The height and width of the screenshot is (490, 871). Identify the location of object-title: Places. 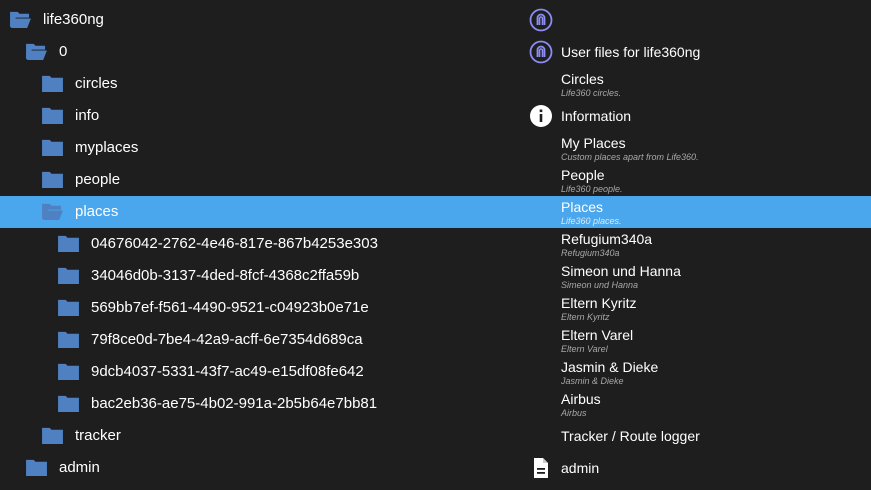
(582, 207).